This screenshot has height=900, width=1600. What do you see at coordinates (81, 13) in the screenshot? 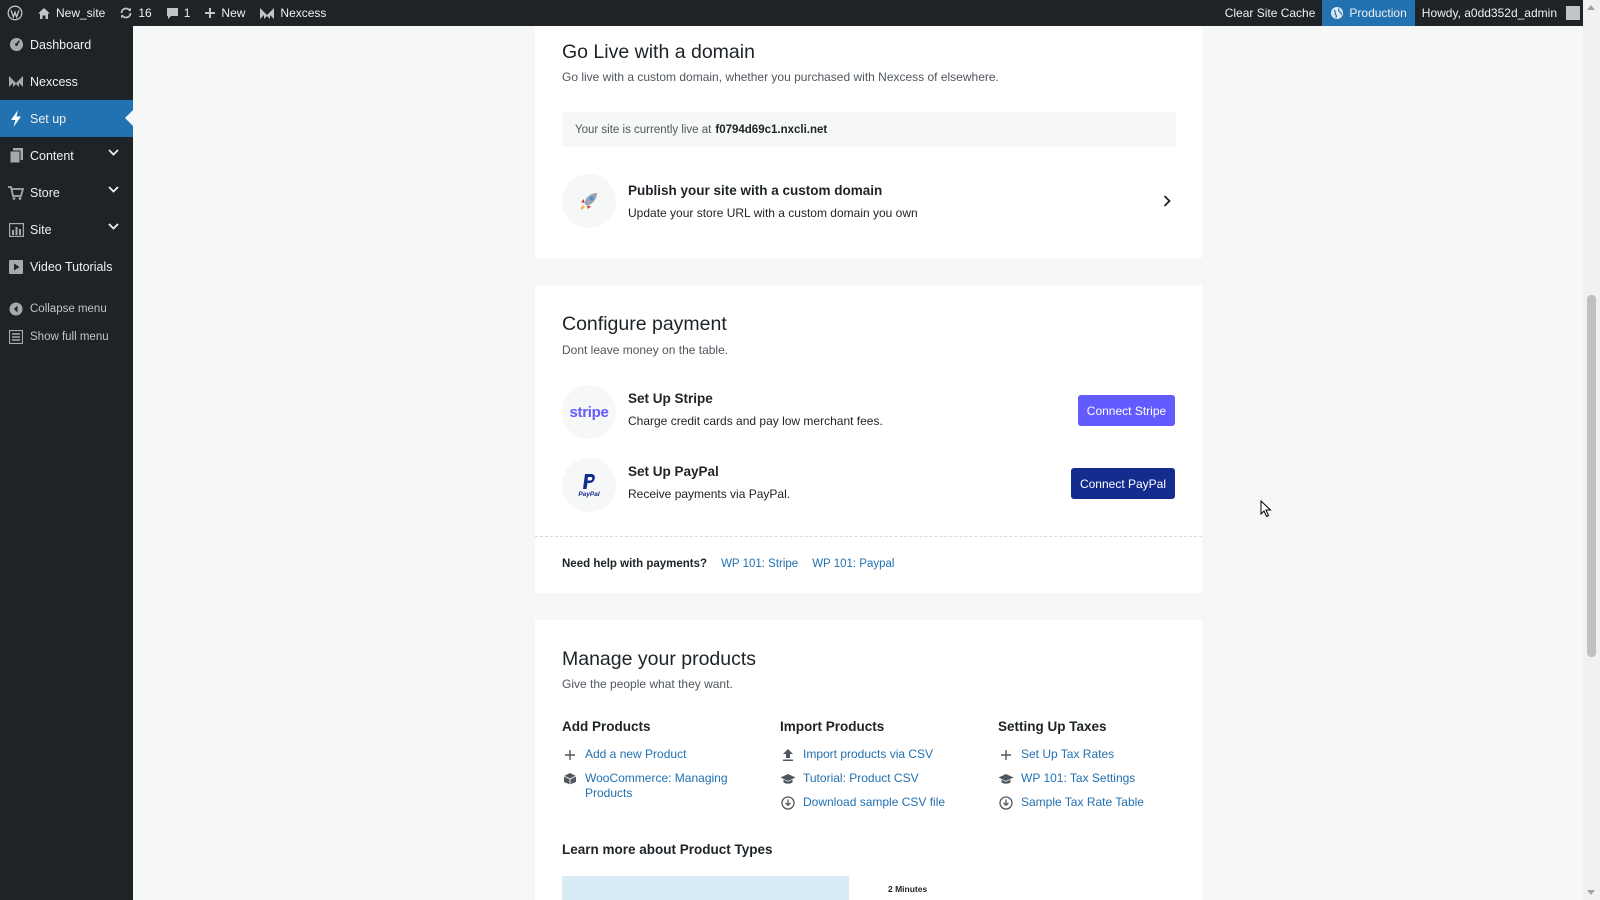
I see `site-name: New_site` at bounding box center [81, 13].